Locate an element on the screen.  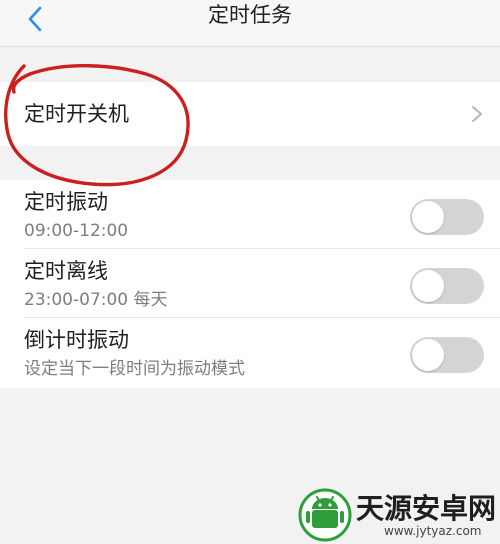
watermark-url: www.jytyaz.com is located at coordinates (433, 531).